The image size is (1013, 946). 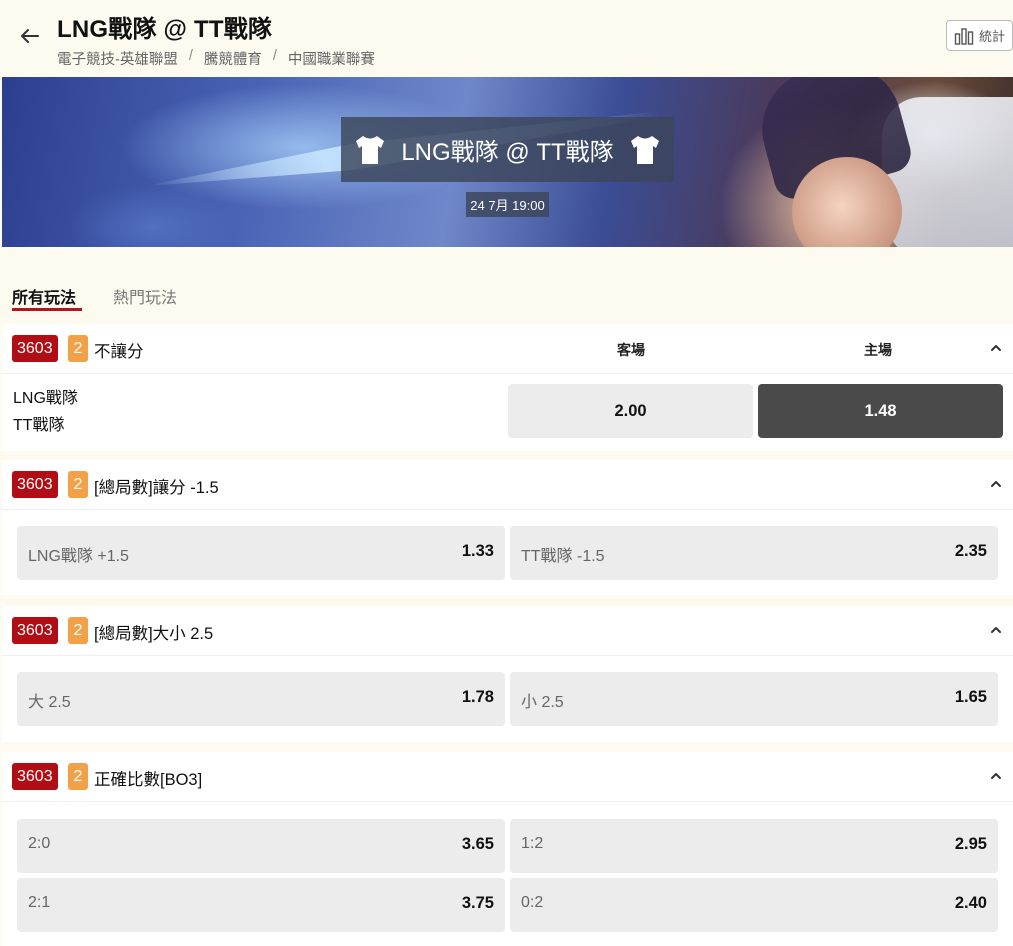 What do you see at coordinates (156, 488) in the screenshot?
I see `market-title: [總局數]讓分 -1.5` at bounding box center [156, 488].